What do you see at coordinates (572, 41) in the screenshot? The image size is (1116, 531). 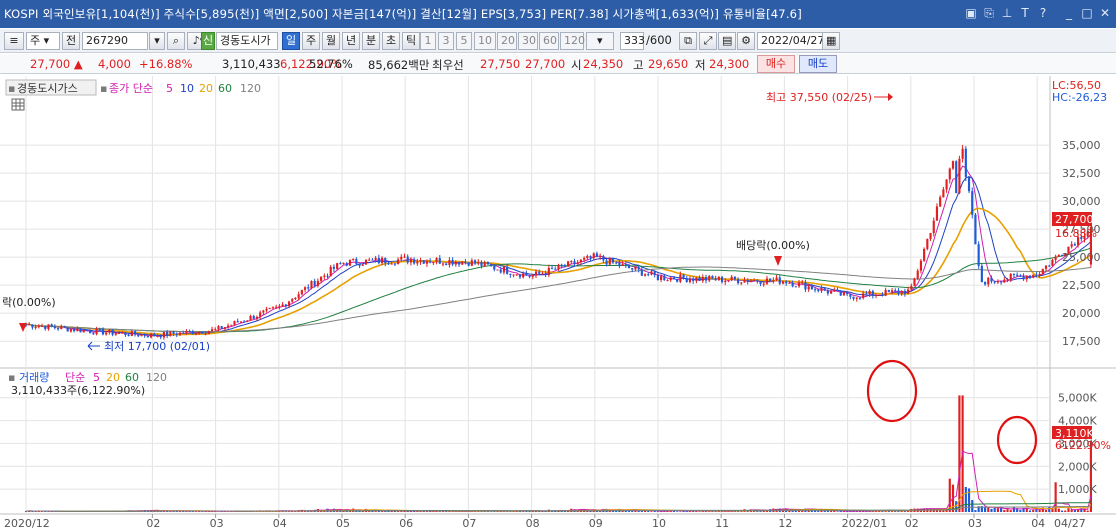 I see `interval-120-button: 120` at bounding box center [572, 41].